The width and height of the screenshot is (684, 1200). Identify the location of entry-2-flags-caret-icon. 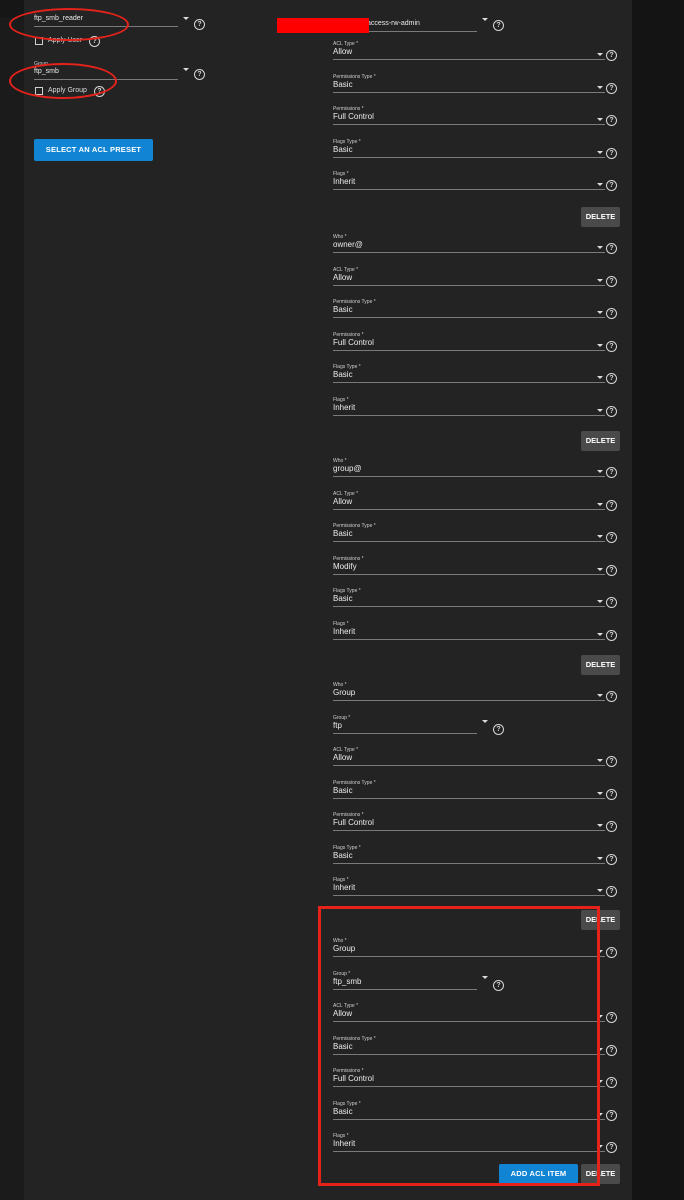
(600, 634).